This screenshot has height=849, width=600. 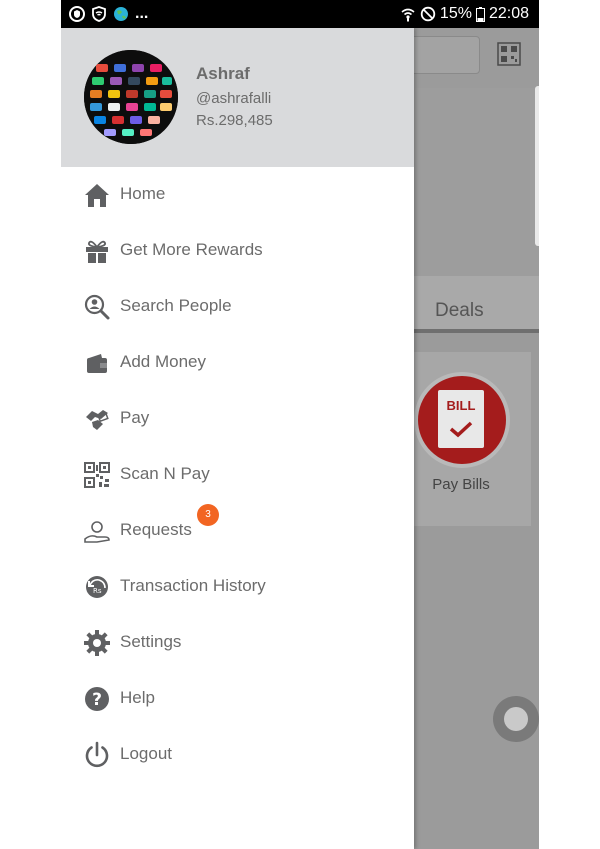 What do you see at coordinates (97, 532) in the screenshot?
I see `requests-icon` at bounding box center [97, 532].